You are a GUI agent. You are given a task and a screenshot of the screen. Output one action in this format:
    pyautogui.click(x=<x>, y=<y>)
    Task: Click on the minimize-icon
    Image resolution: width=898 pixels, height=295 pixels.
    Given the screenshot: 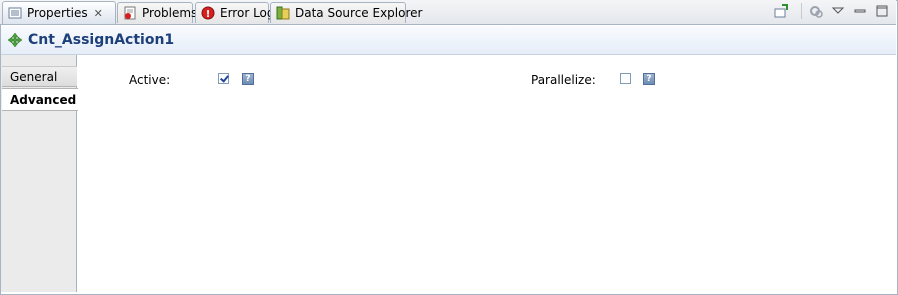 What is the action you would take?
    pyautogui.click(x=860, y=11)
    